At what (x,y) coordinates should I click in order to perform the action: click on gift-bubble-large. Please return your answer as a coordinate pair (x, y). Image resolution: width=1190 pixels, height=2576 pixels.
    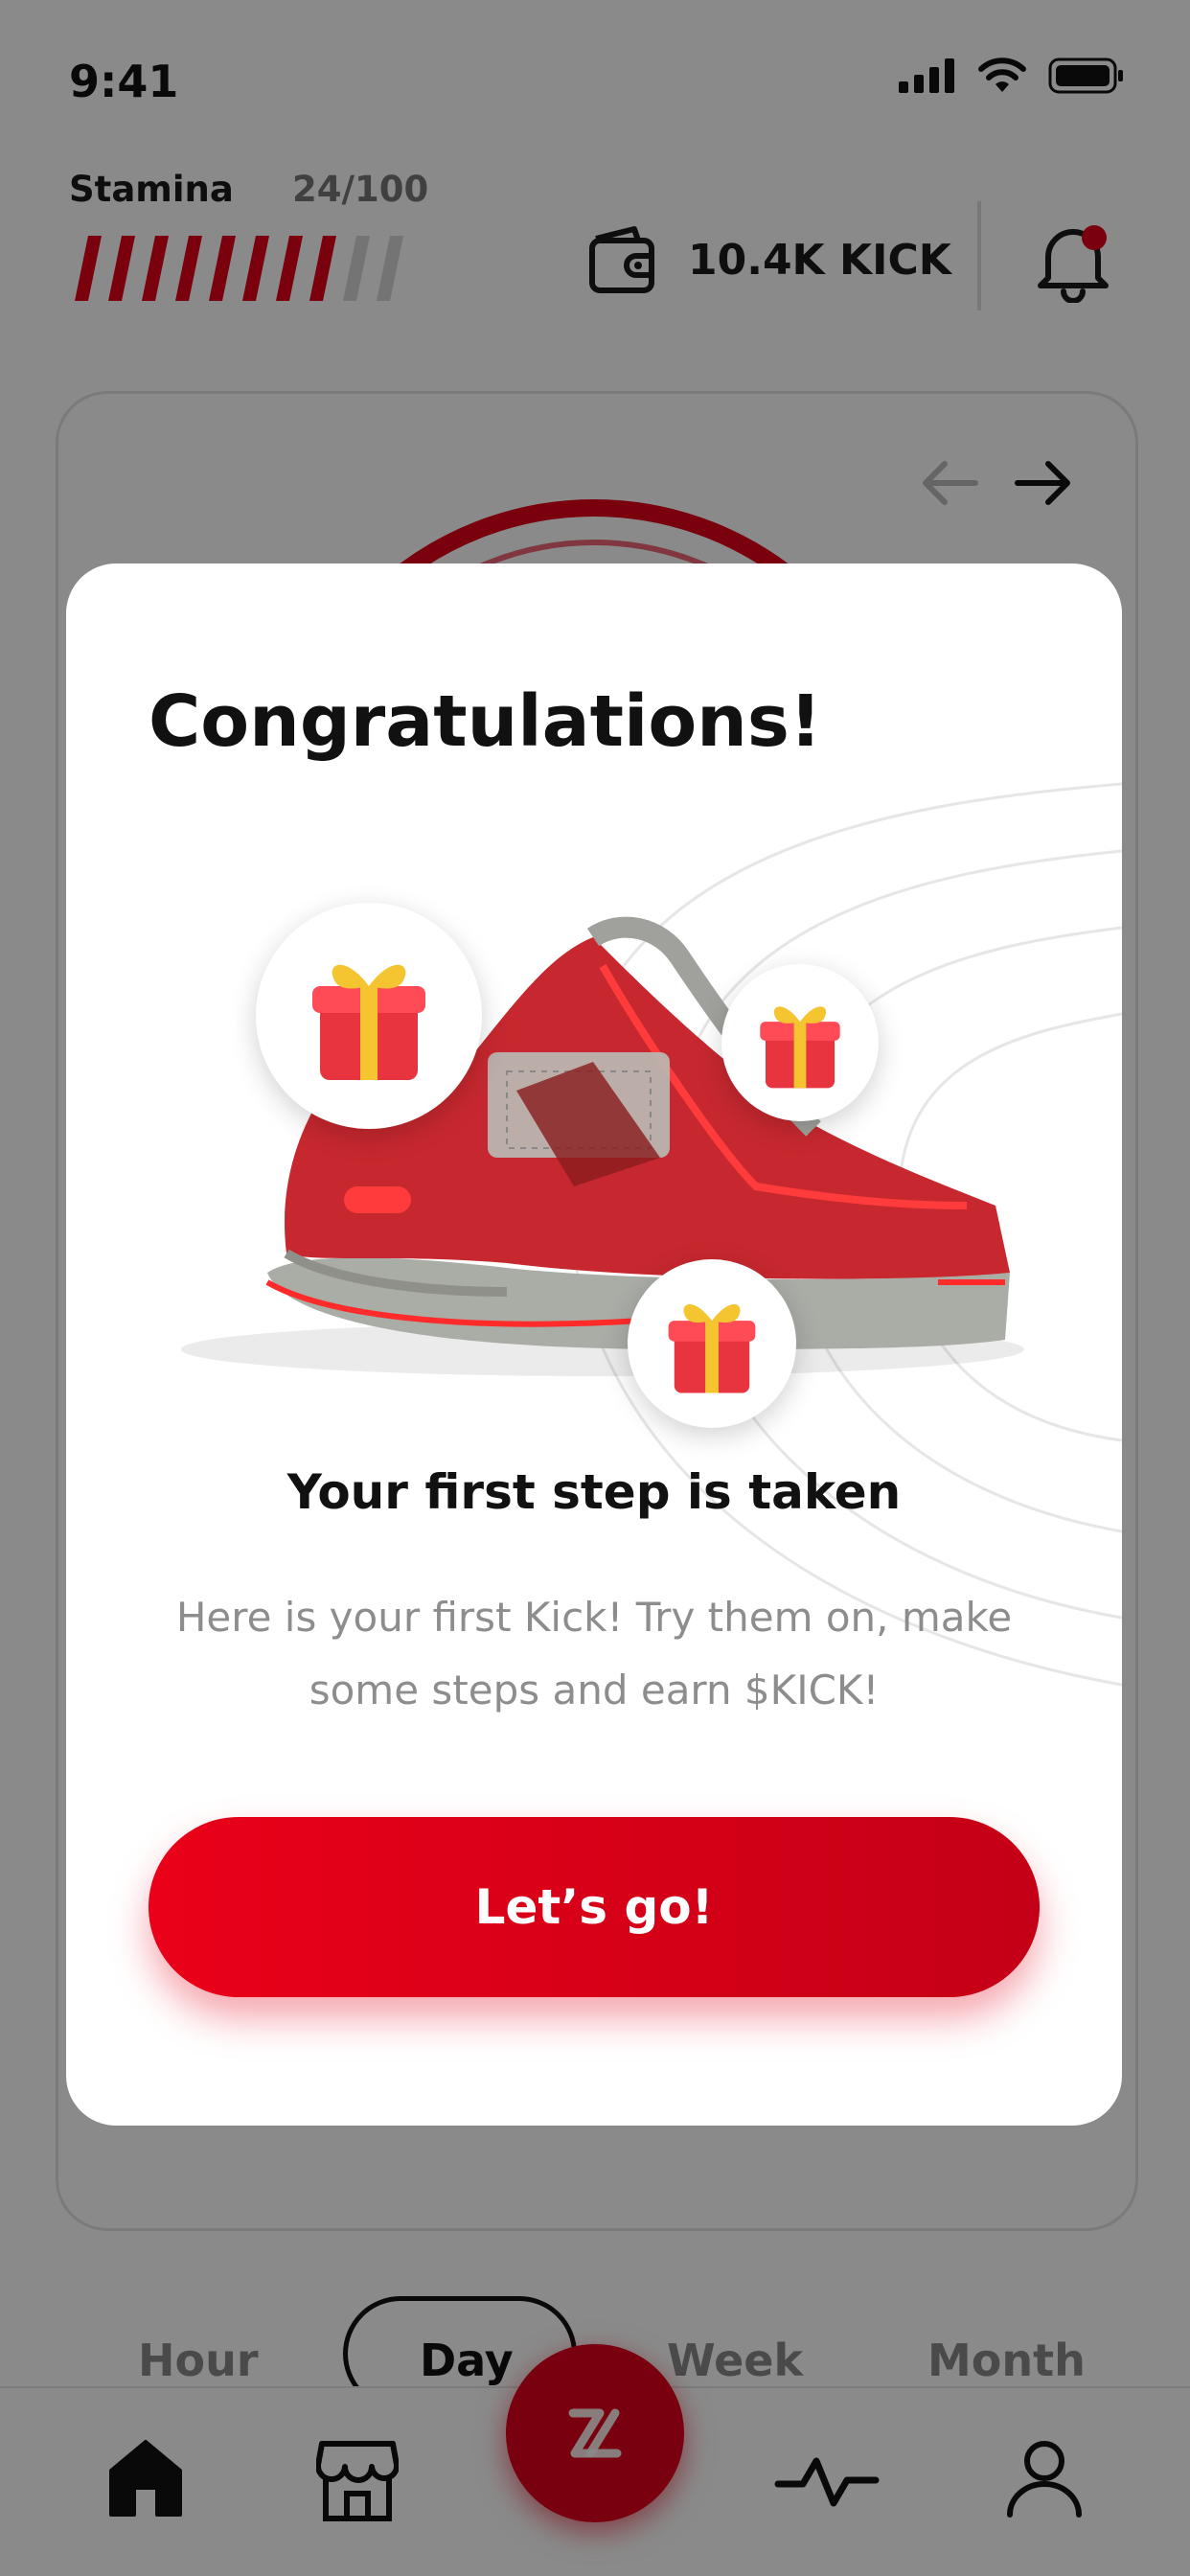
    Looking at the image, I should click on (369, 1016).